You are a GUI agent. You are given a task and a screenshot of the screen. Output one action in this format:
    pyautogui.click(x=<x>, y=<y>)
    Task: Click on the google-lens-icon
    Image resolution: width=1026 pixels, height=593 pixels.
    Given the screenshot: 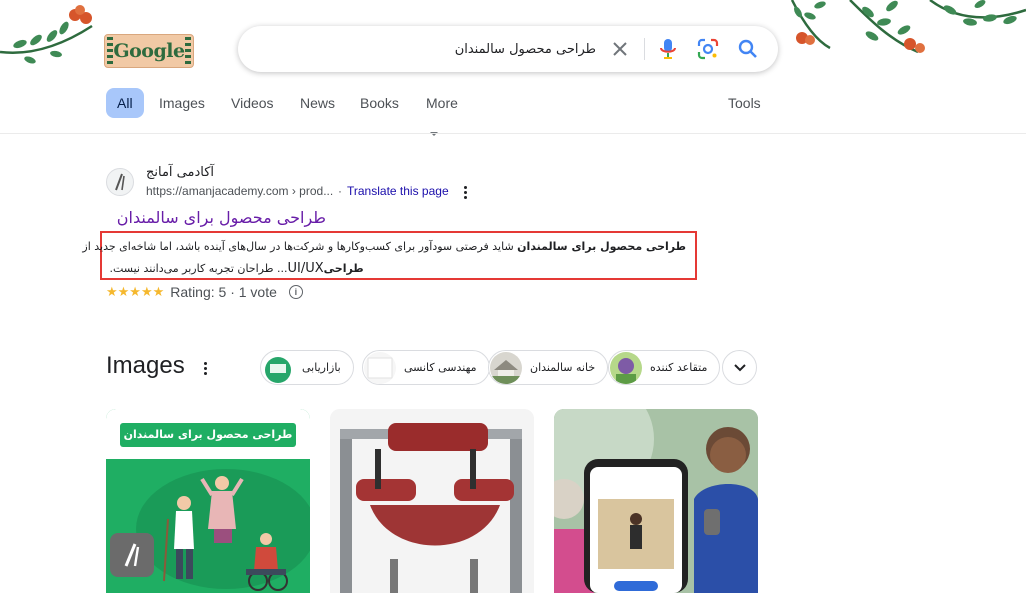 What is the action you would take?
    pyautogui.click(x=708, y=49)
    